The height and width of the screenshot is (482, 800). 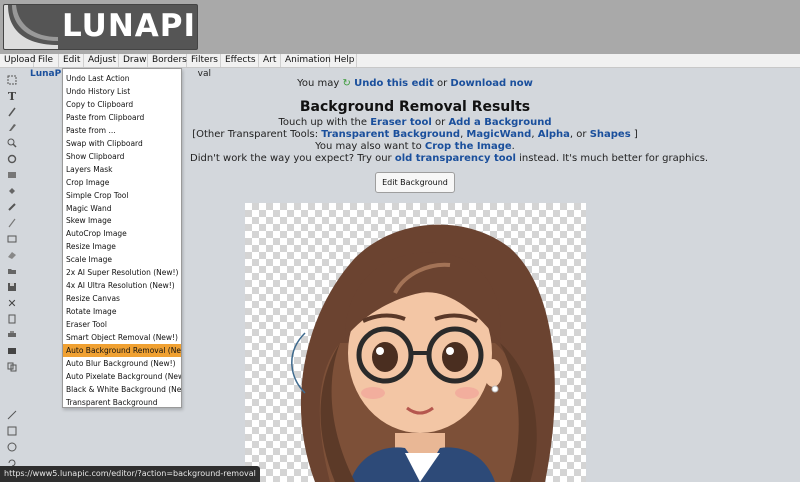 I want to click on menu-edit: Edit, so click(x=71, y=60).